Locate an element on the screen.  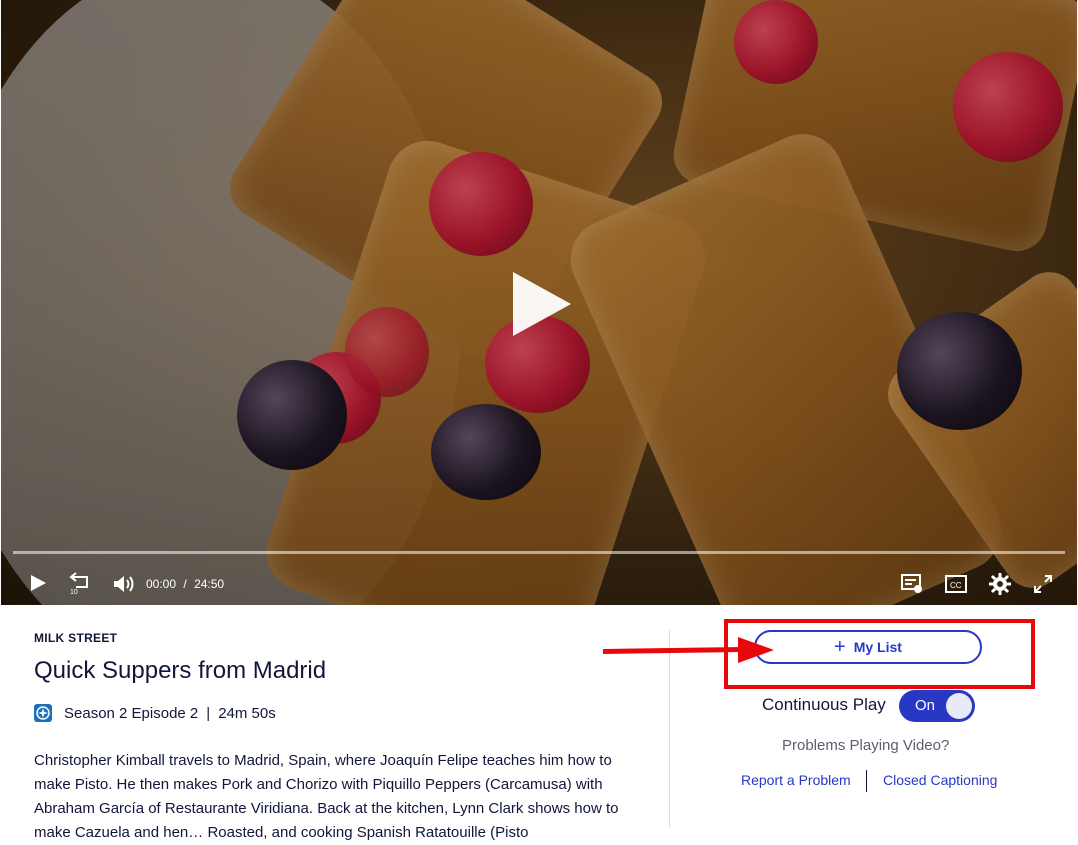
transcript-settings-icon is located at coordinates (912, 586).